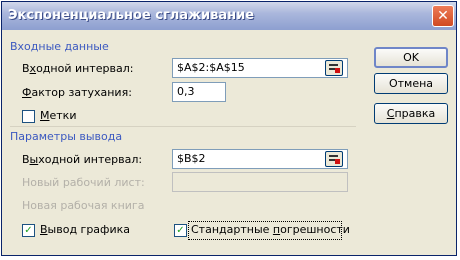 This screenshot has height=260, width=460. What do you see at coordinates (260, 182) in the screenshot?
I see `new-sheet-field` at bounding box center [260, 182].